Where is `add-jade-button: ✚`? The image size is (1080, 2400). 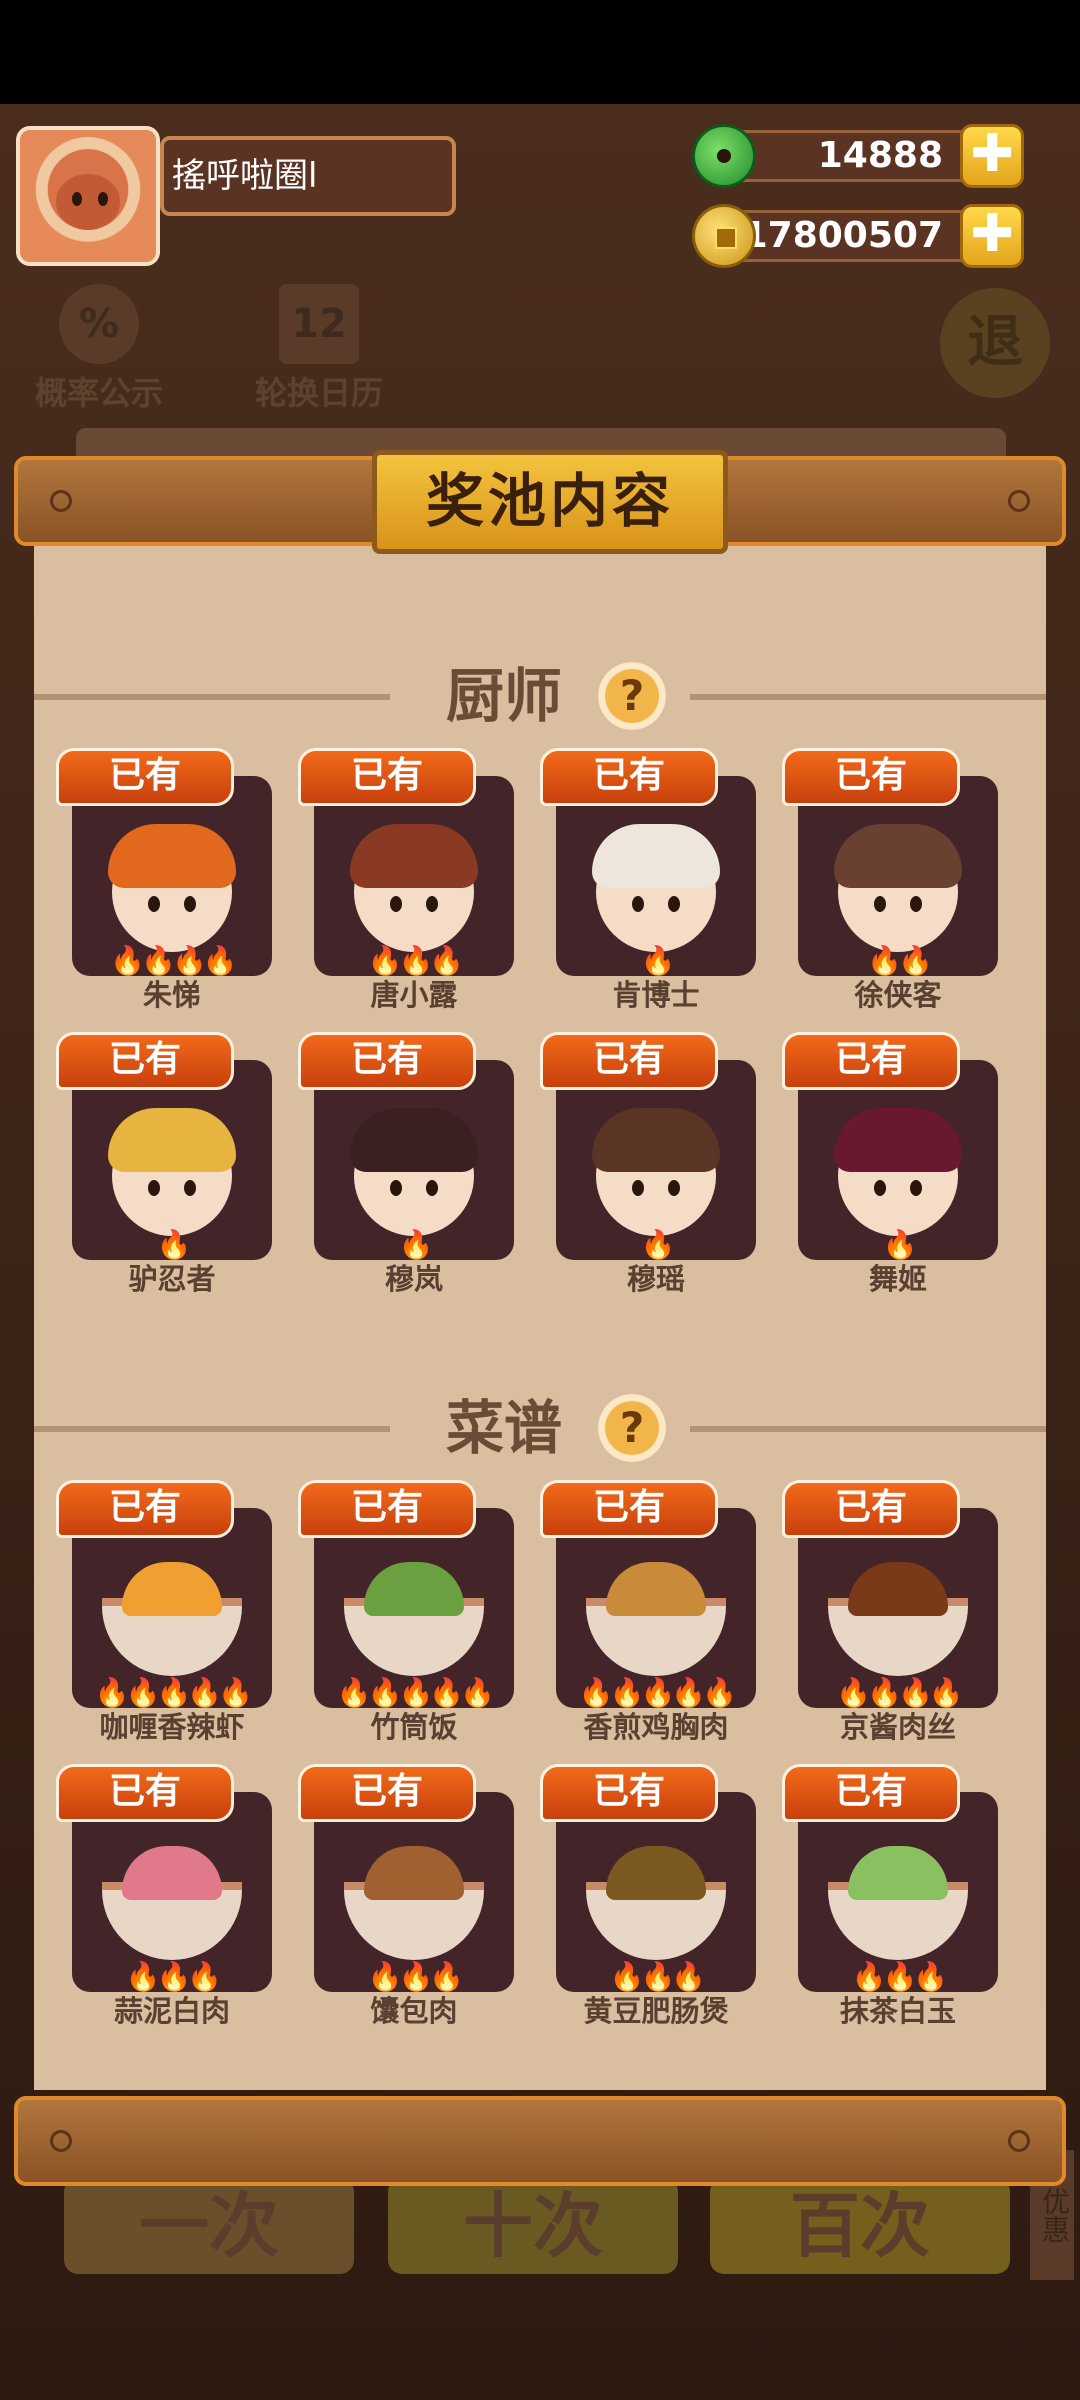
add-jade-button: ✚ is located at coordinates (992, 156).